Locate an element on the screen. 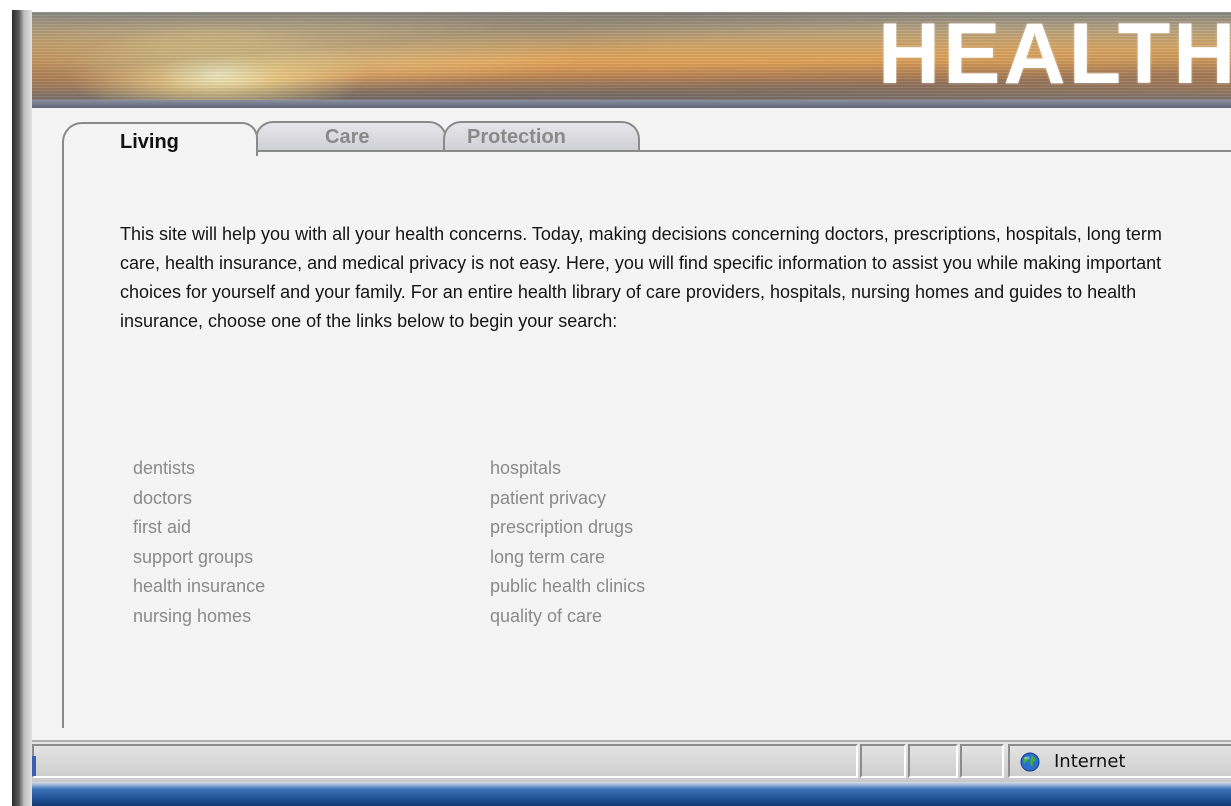  status-text-pane is located at coordinates (445, 761).